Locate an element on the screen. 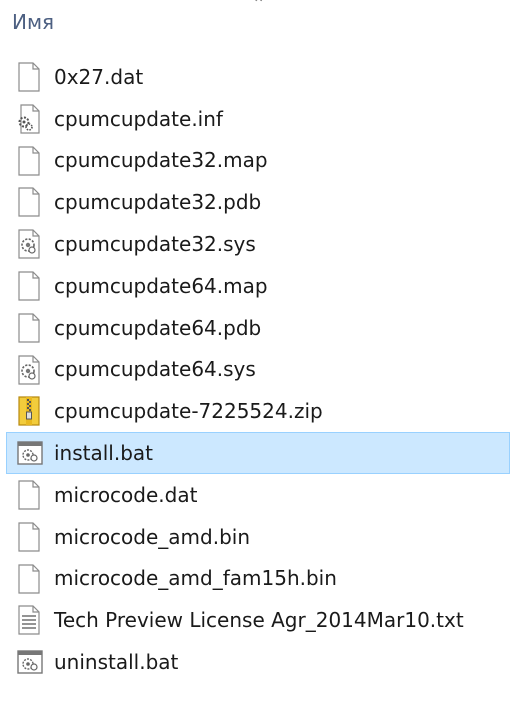  file-row: uninstall.bat is located at coordinates (255, 662).